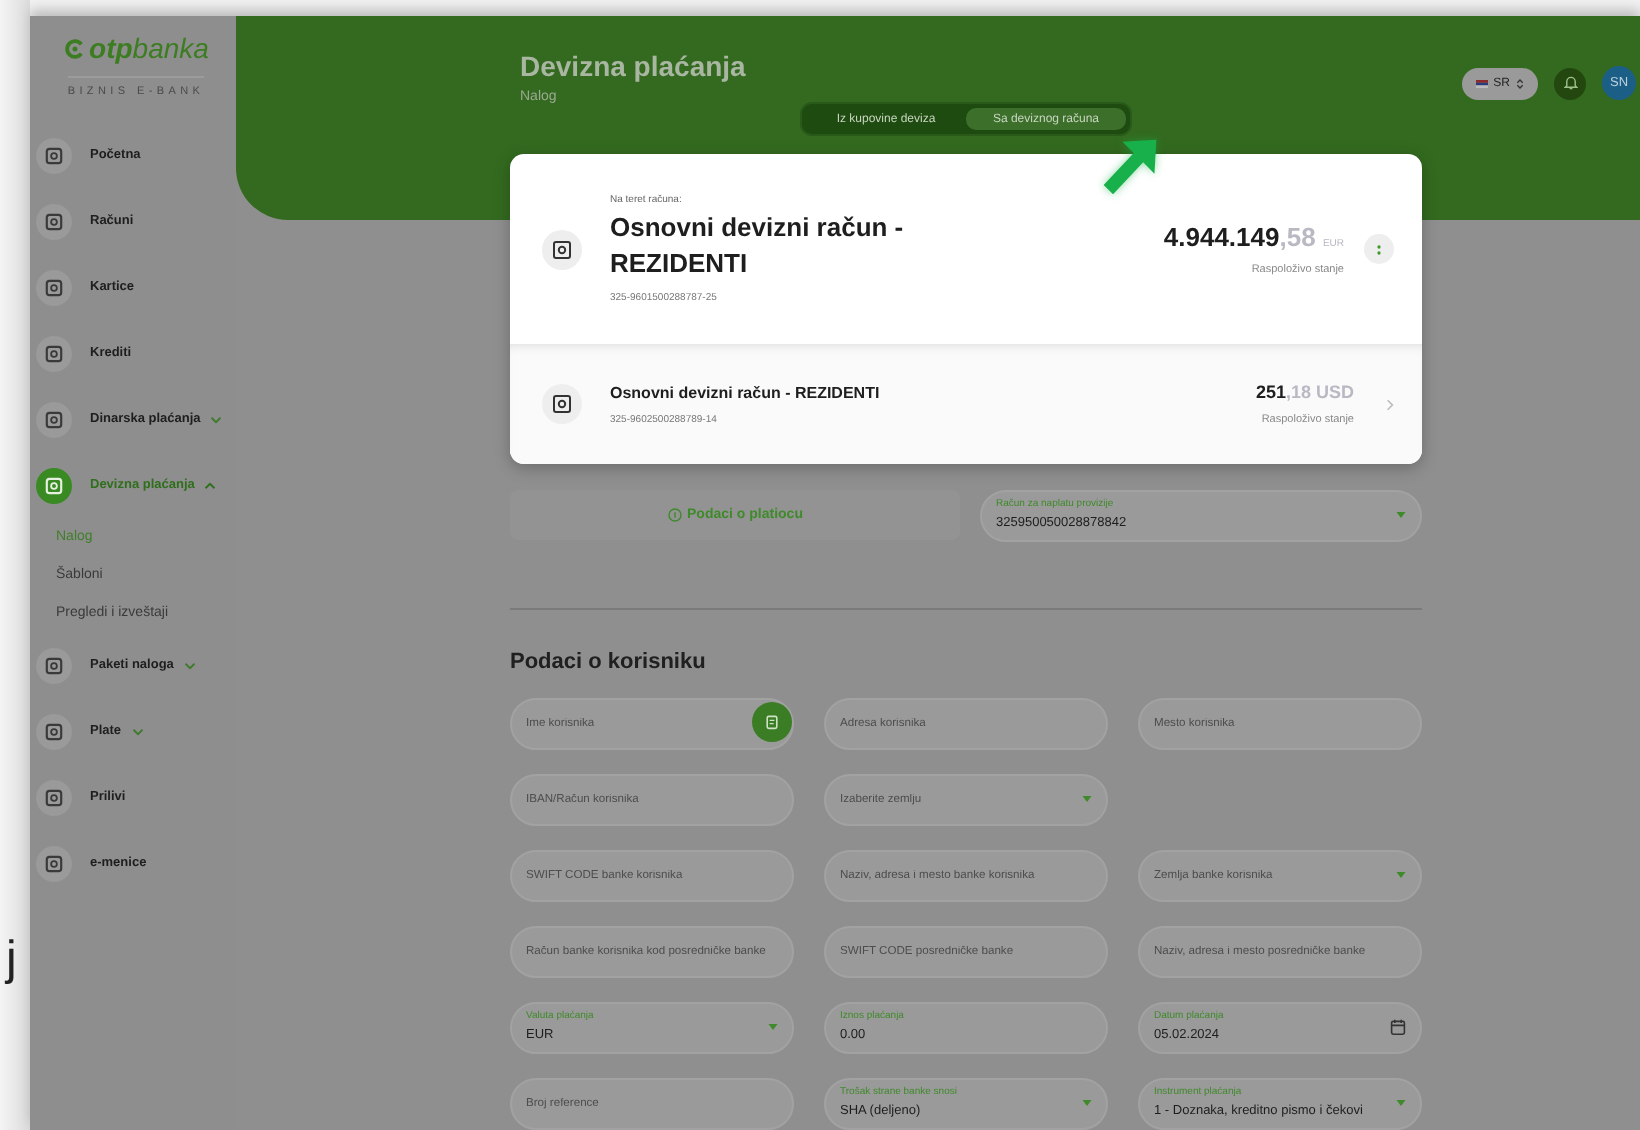  What do you see at coordinates (772, 722) in the screenshot?
I see `clipboard-icon` at bounding box center [772, 722].